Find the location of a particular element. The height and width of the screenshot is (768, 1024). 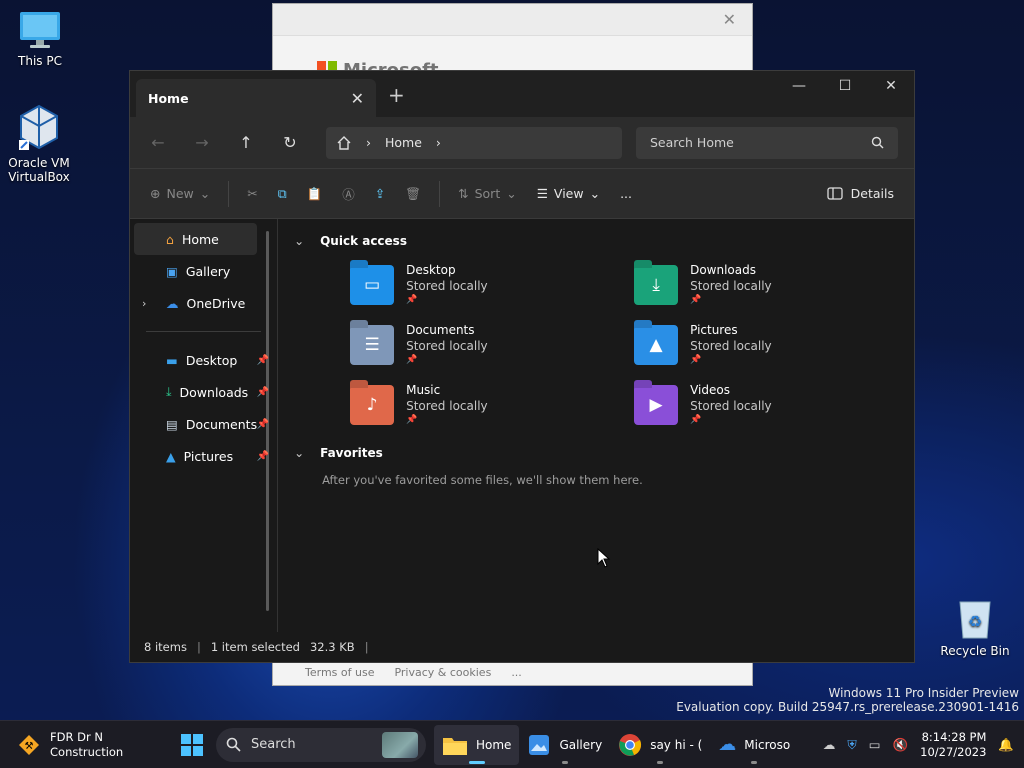

sidebar-item-onedrive: › ☁ OneDrive is located at coordinates (195, 303).